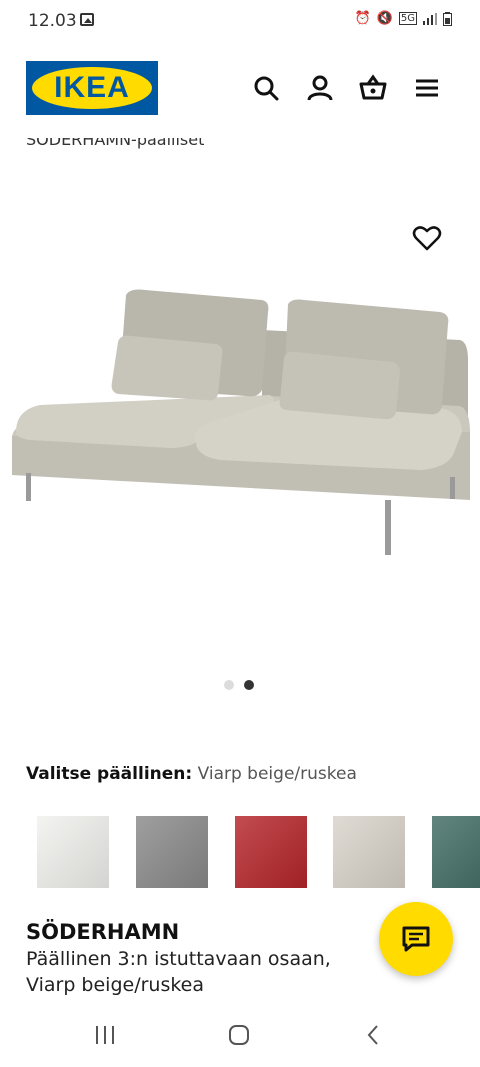  What do you see at coordinates (73, 852) in the screenshot?
I see `swatch-white` at bounding box center [73, 852].